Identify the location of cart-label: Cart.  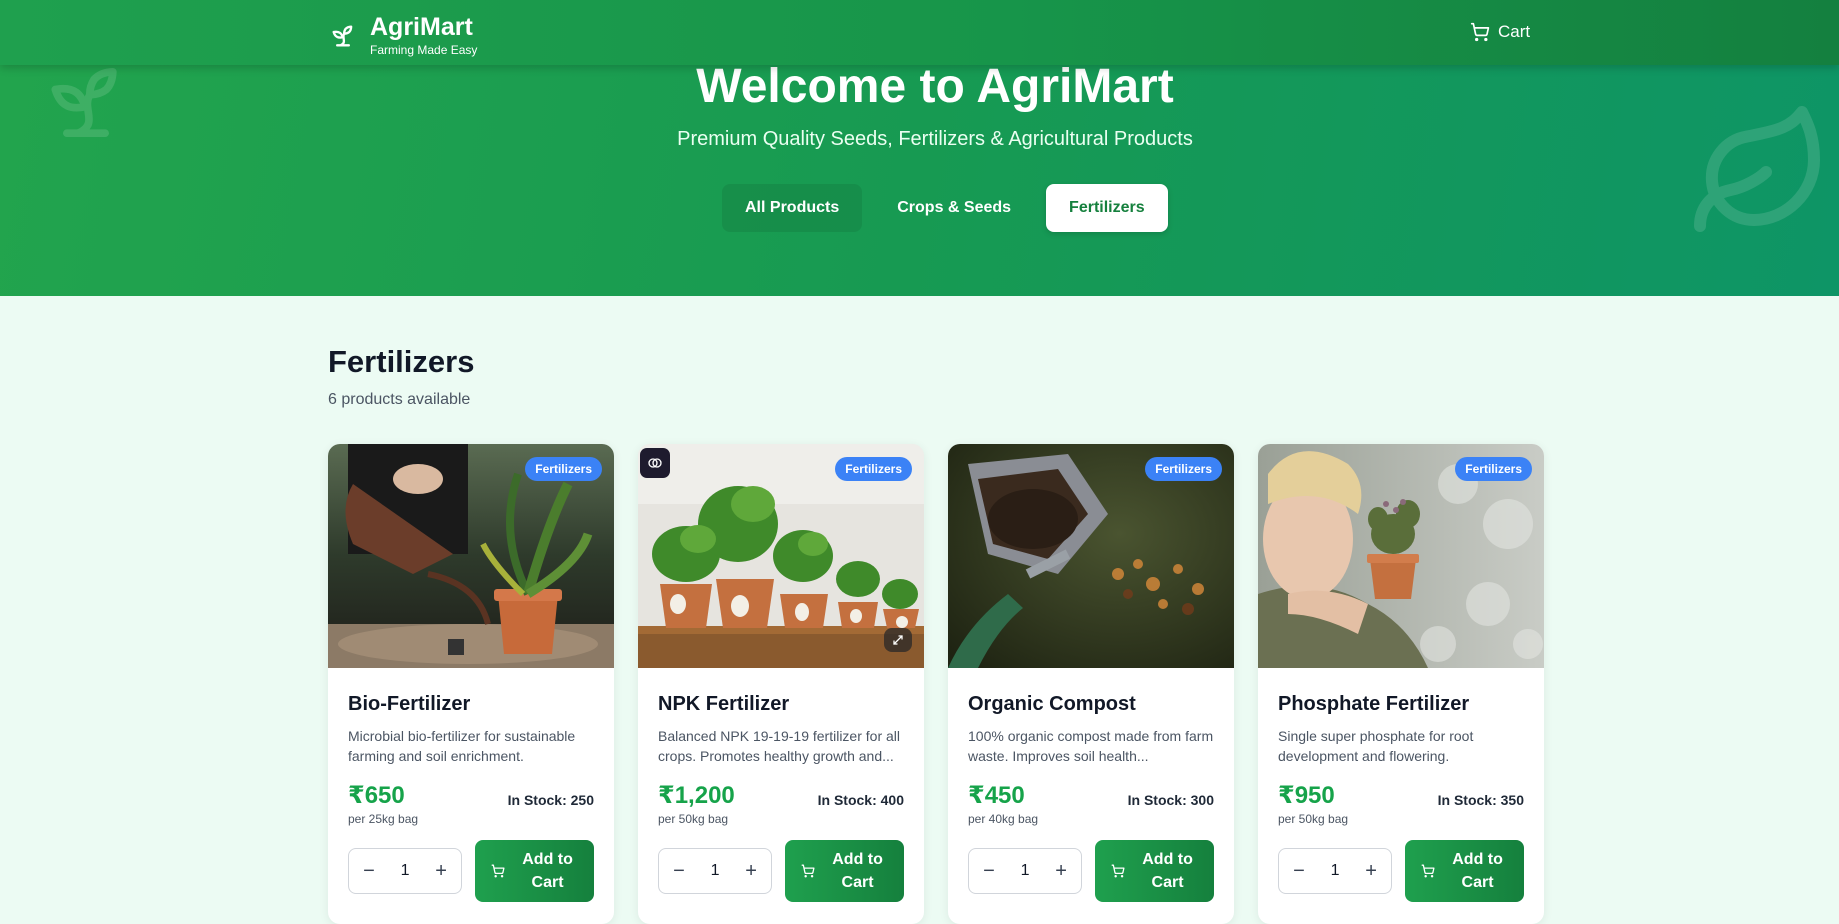
(1514, 31).